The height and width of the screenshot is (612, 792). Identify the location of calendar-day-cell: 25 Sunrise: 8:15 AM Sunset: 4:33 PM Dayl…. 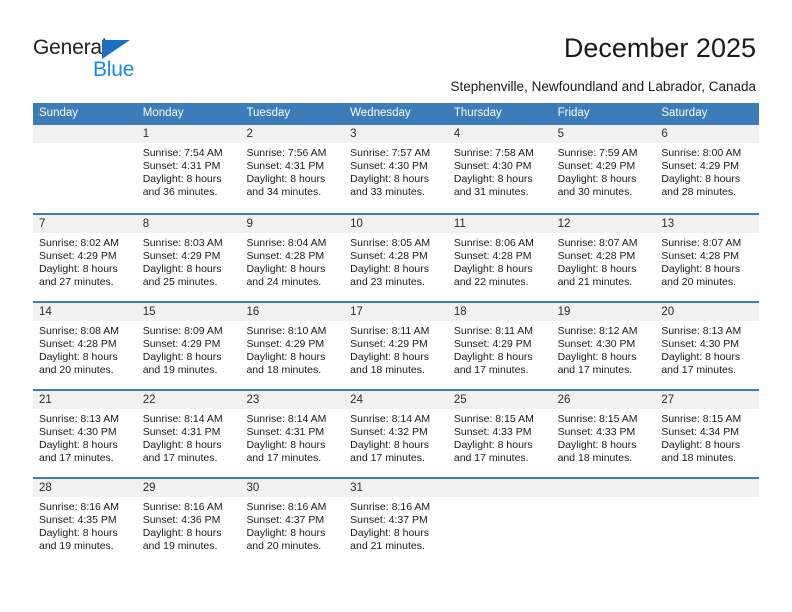
(499, 434).